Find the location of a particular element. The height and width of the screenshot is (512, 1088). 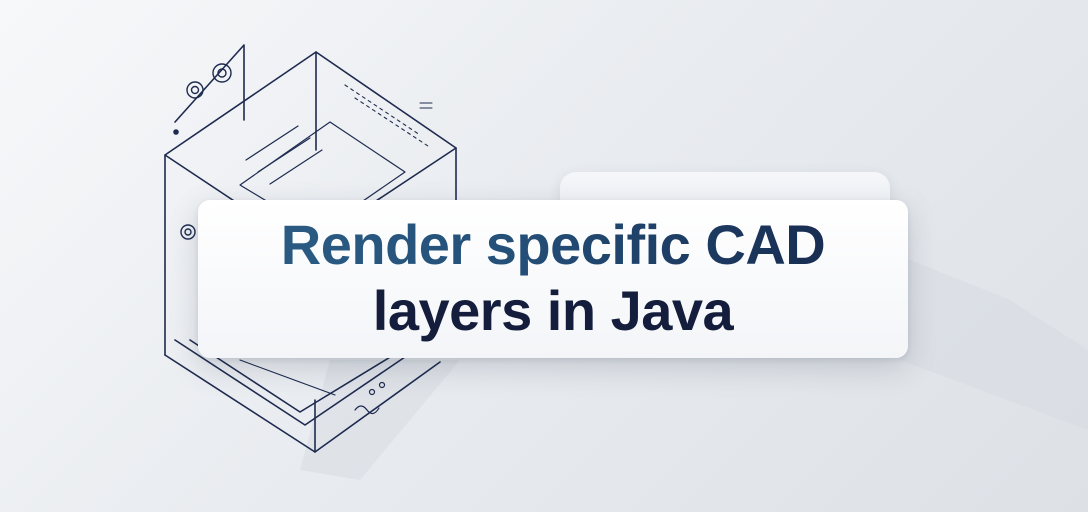

gear-icon is located at coordinates (209, 81).